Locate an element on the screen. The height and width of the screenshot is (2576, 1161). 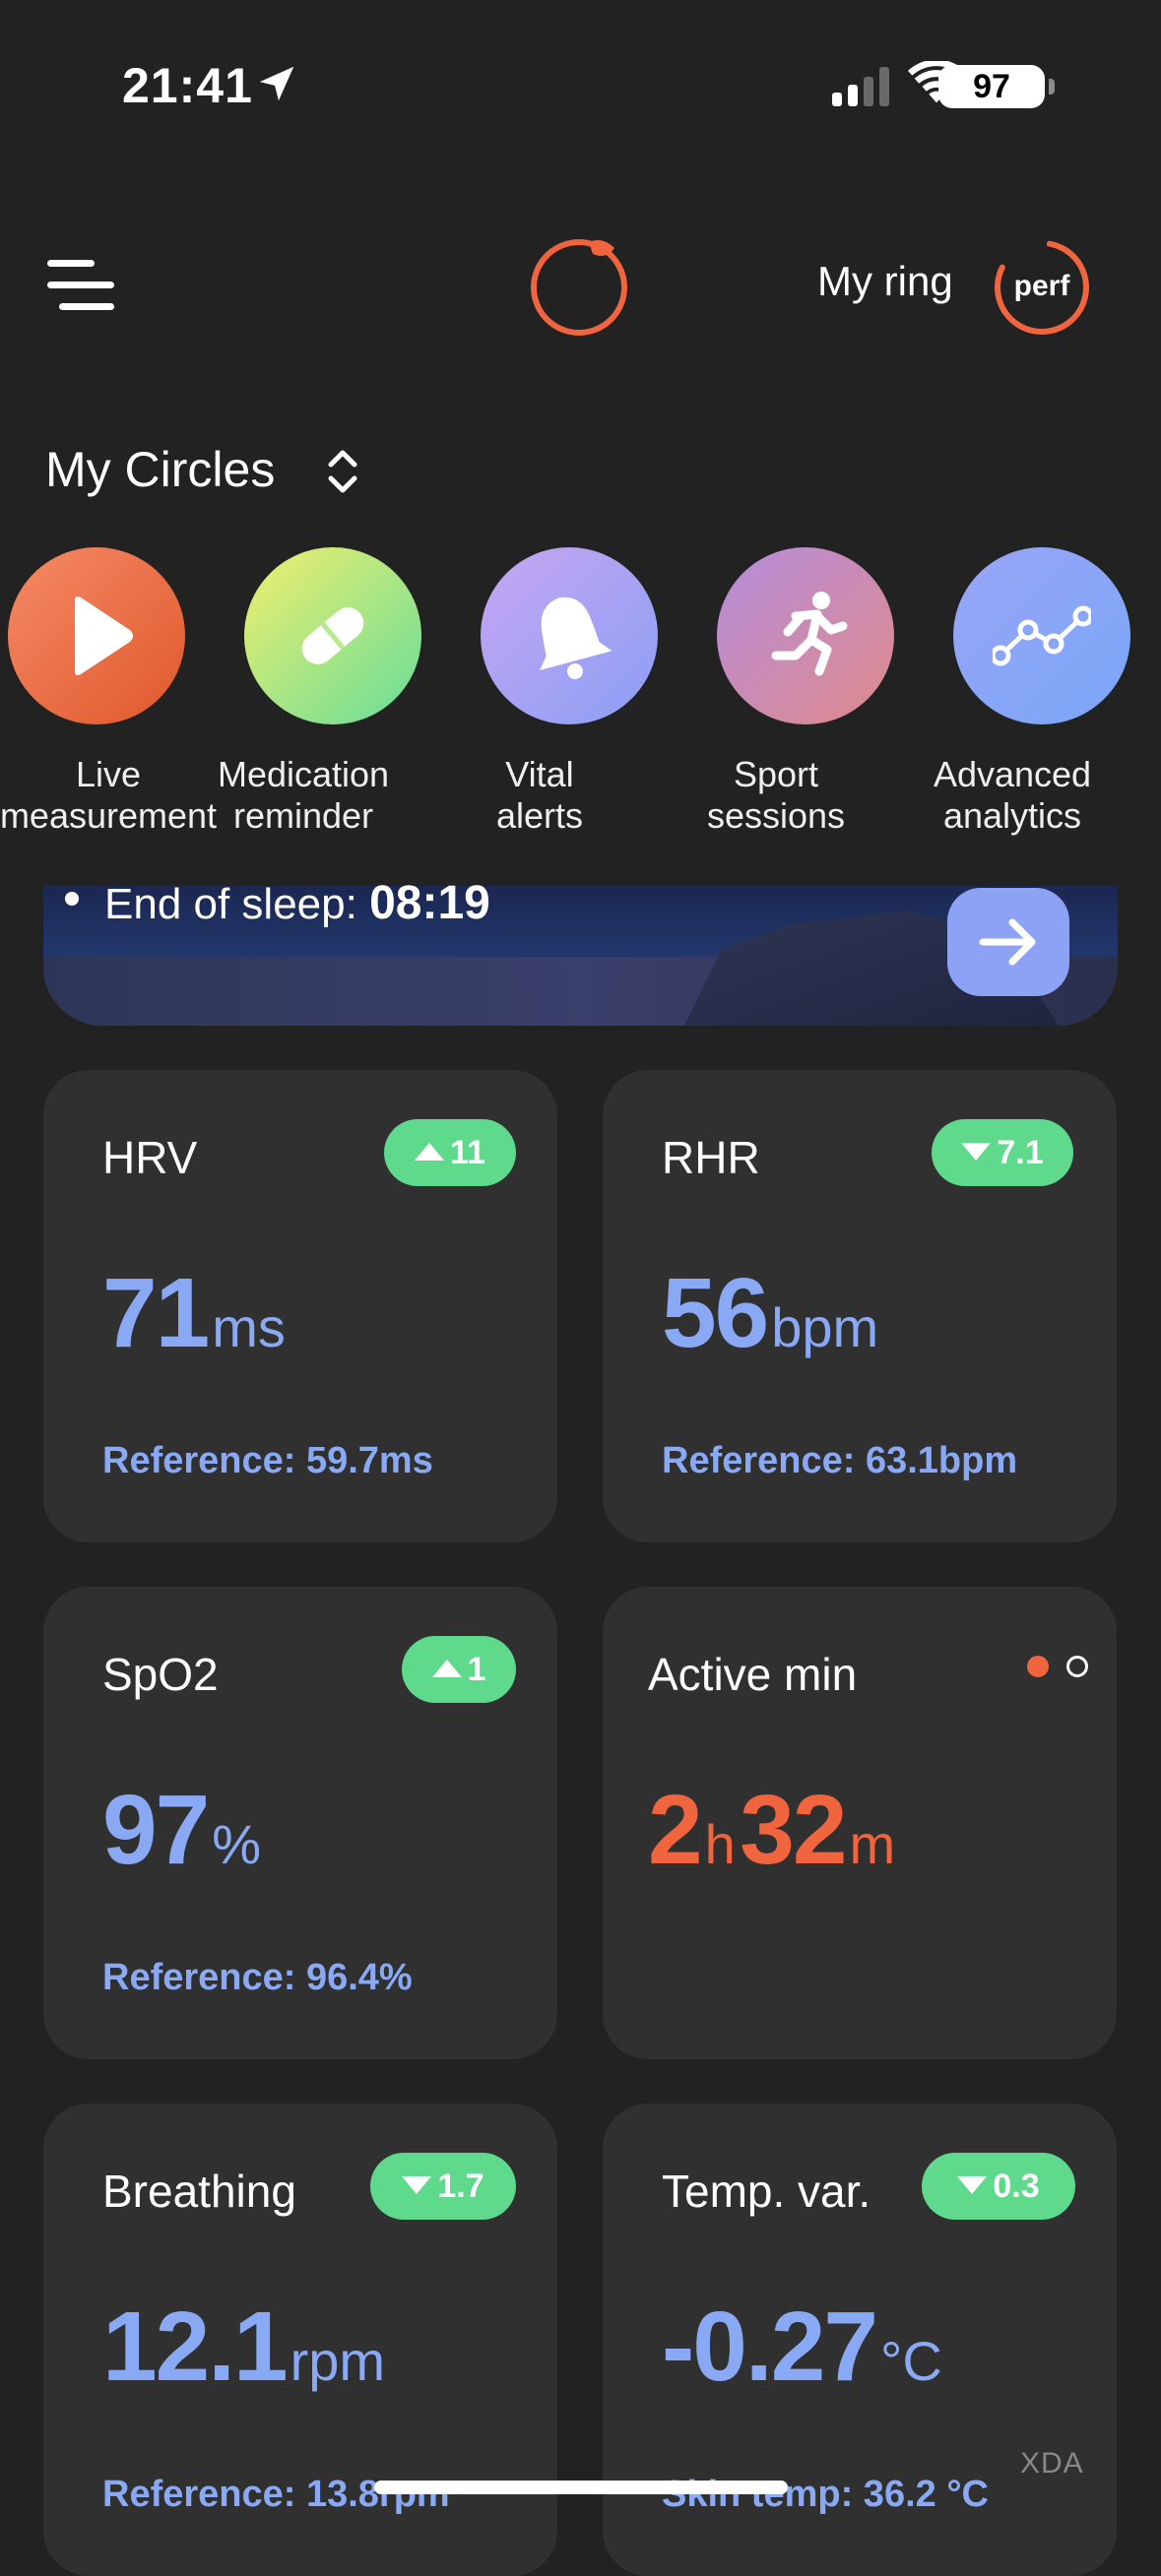
metric-title: Temp. var. is located at coordinates (766, 2191).